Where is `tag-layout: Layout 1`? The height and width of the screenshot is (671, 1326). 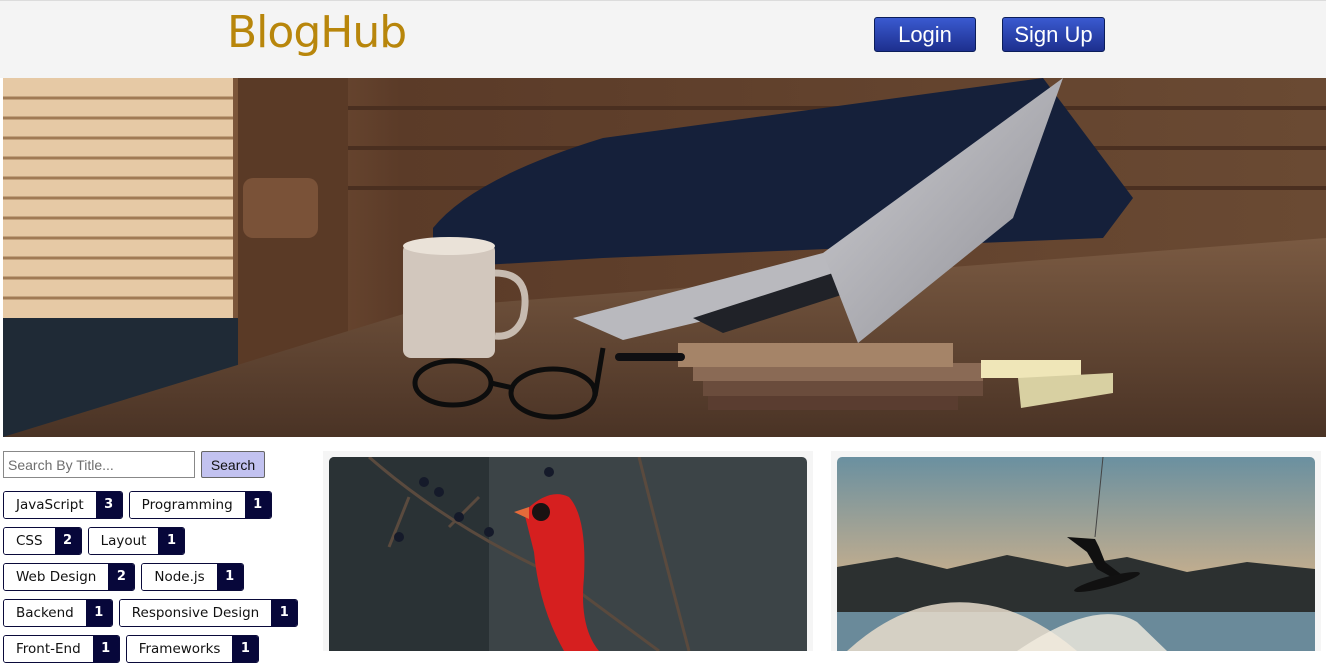 tag-layout: Layout 1 is located at coordinates (136, 541).